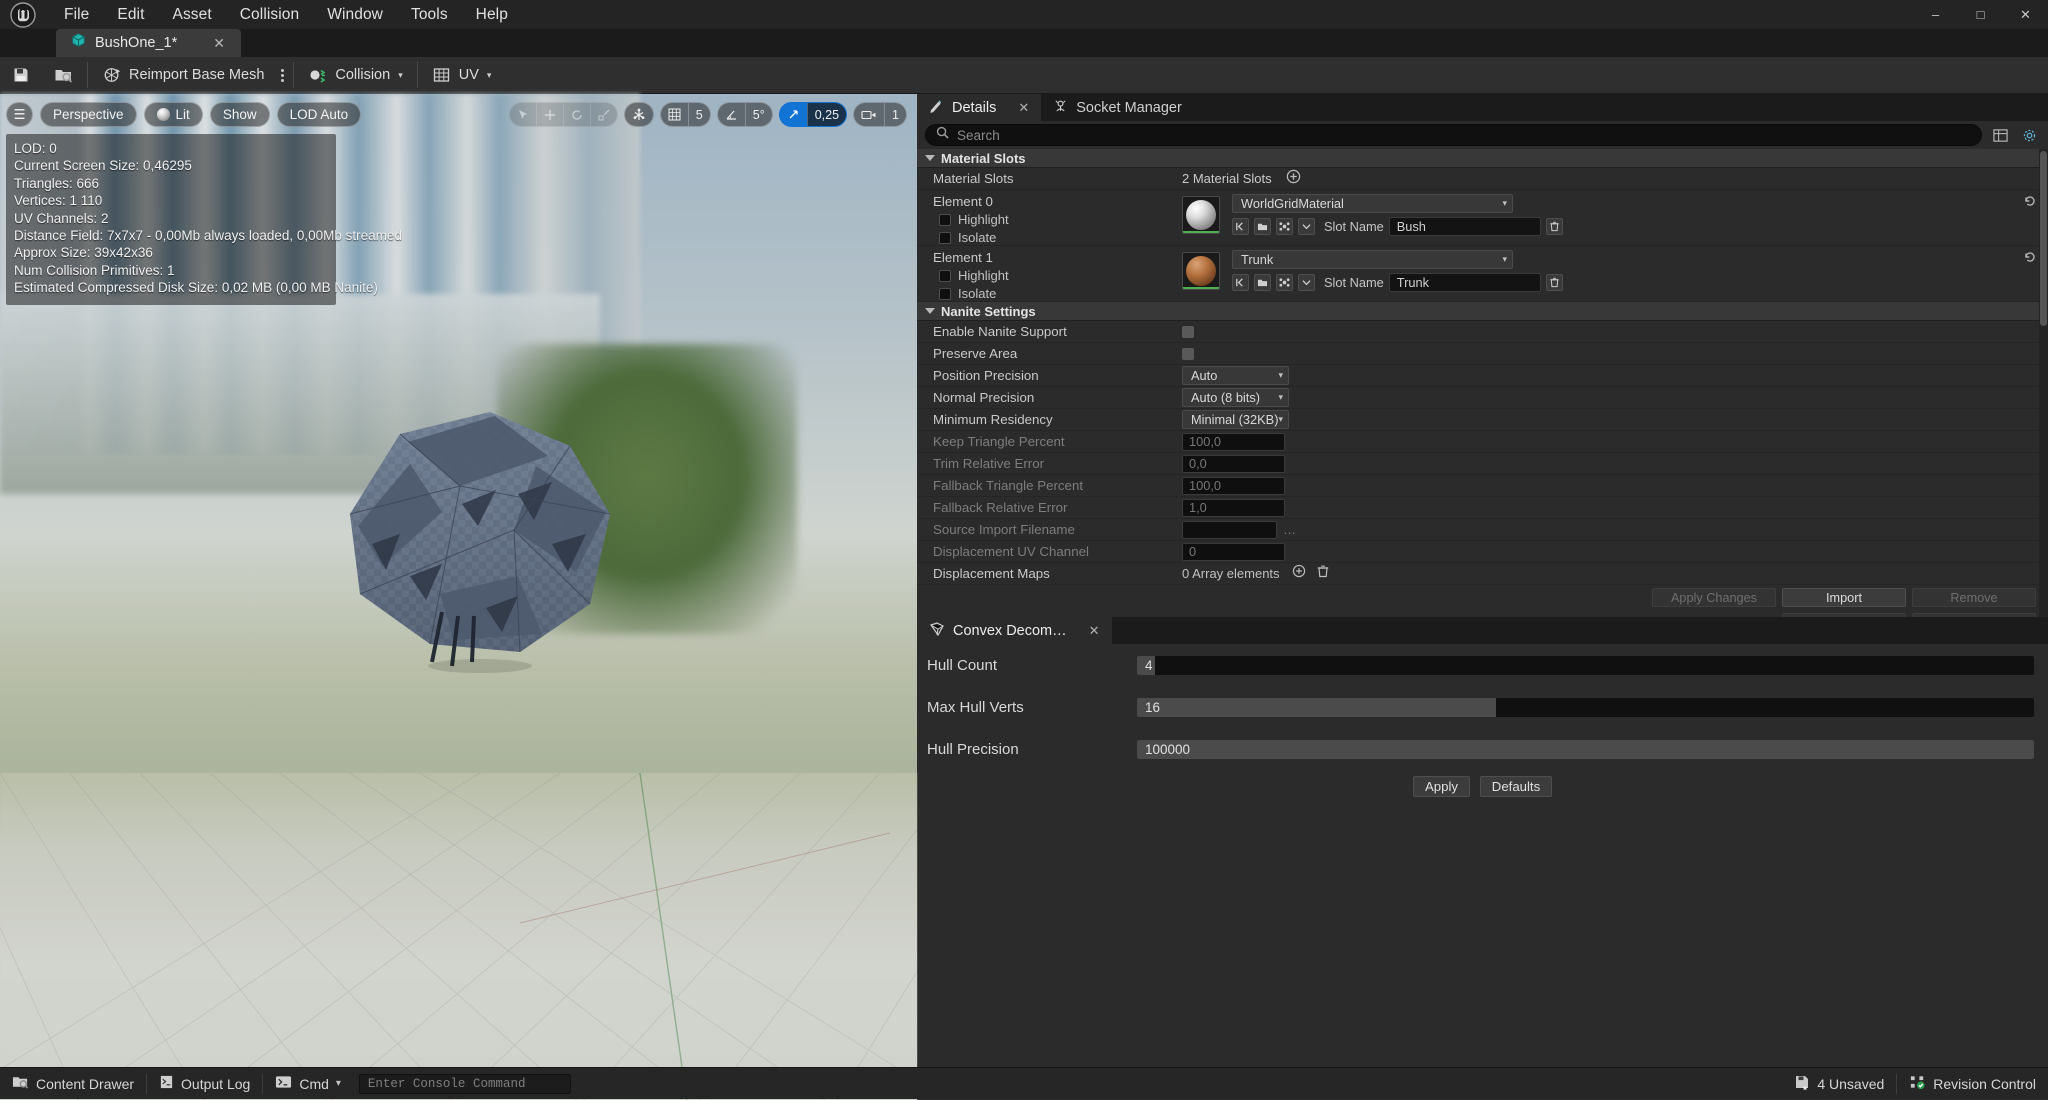  Describe the element at coordinates (603, 114) in the screenshot. I see `scale-icon` at that location.